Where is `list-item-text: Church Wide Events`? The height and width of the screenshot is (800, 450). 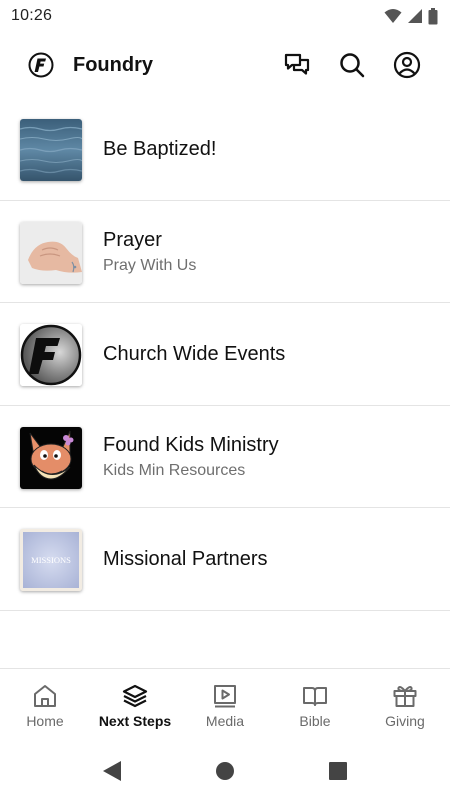 list-item-text: Church Wide Events is located at coordinates (194, 354).